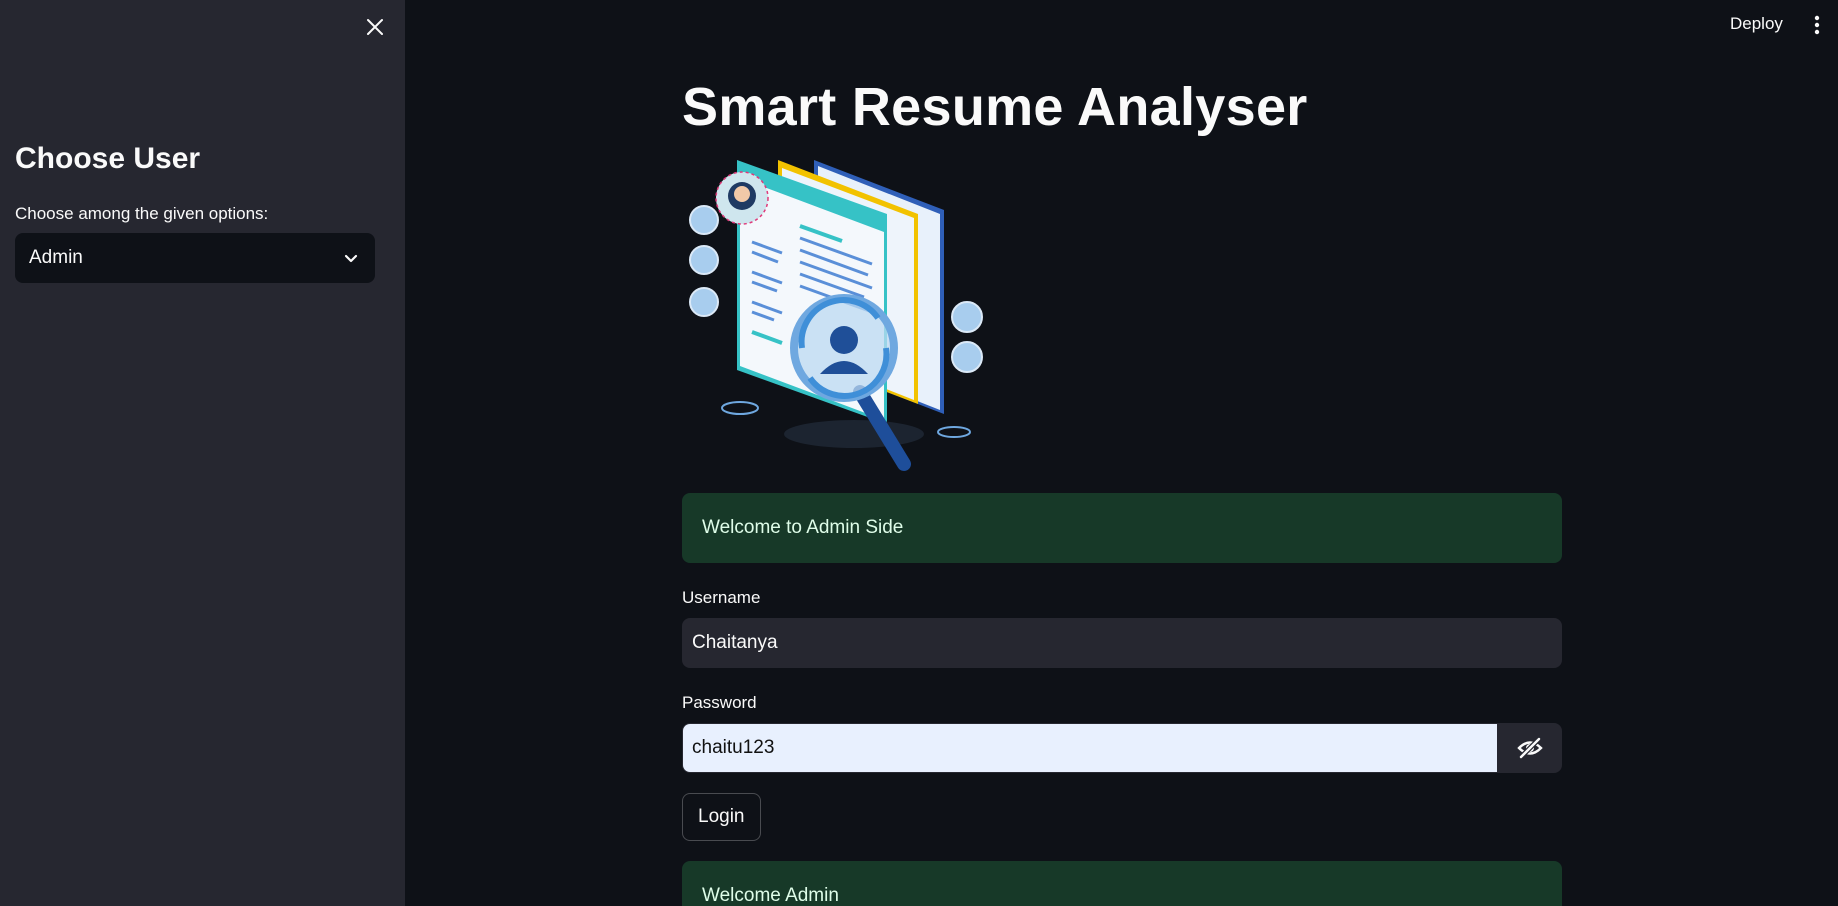 This screenshot has height=906, width=1838. I want to click on username-label: Username, so click(721, 597).